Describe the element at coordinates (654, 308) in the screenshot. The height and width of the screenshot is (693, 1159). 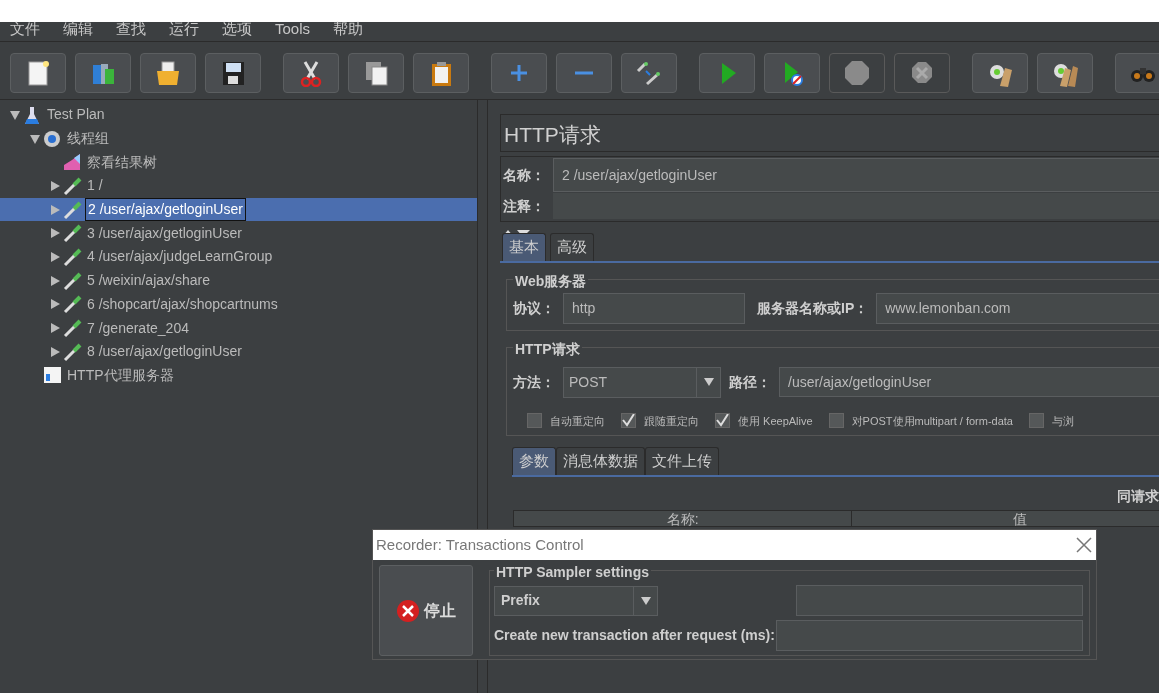
I see `protocol-field: http` at that location.